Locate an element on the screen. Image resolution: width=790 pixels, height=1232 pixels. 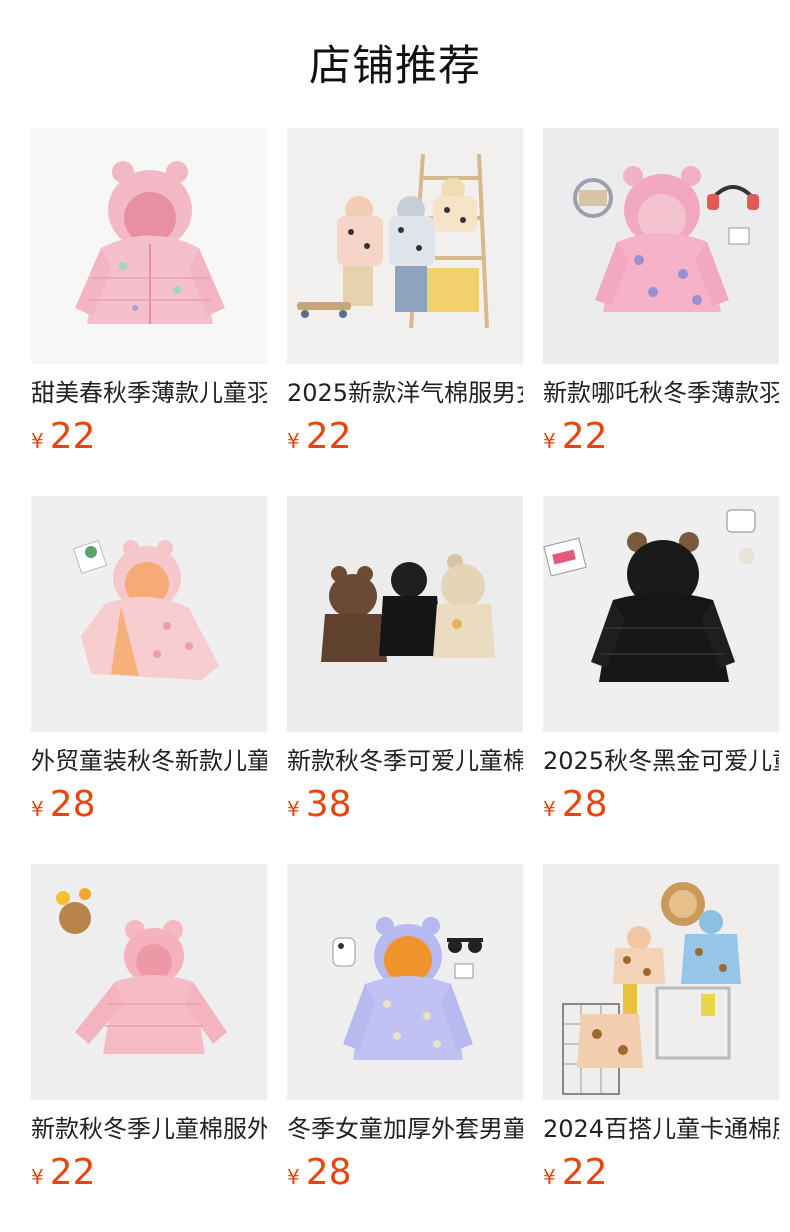
product-card: 2025秋冬黑金可爱儿童外套 ¥28 is located at coordinates (661, 666).